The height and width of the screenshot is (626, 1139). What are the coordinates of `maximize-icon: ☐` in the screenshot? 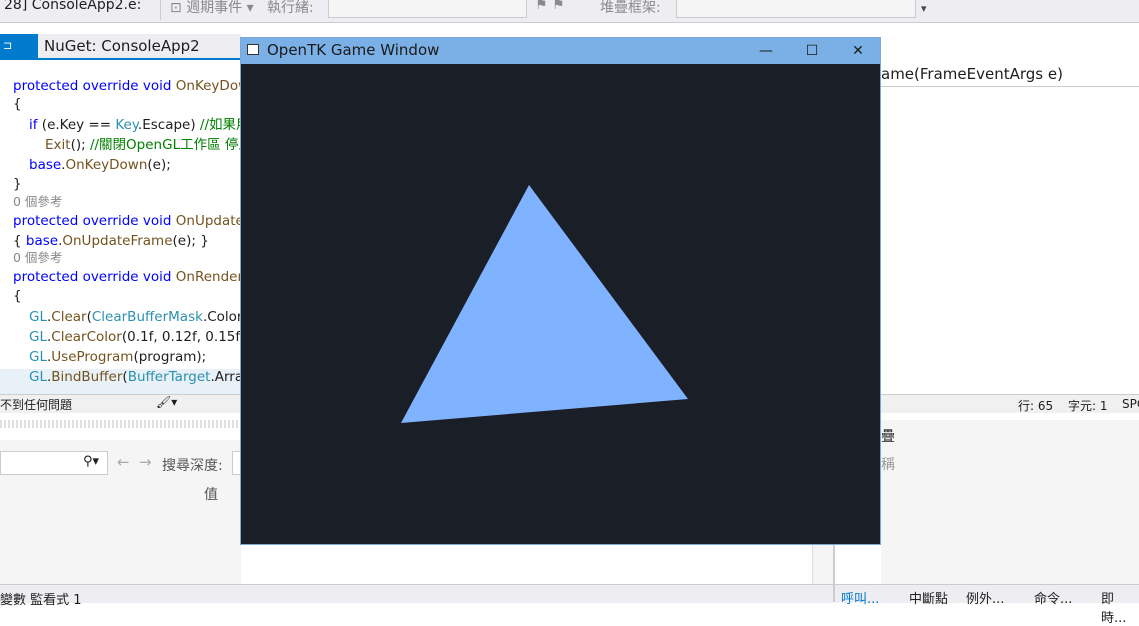 It's located at (812, 51).